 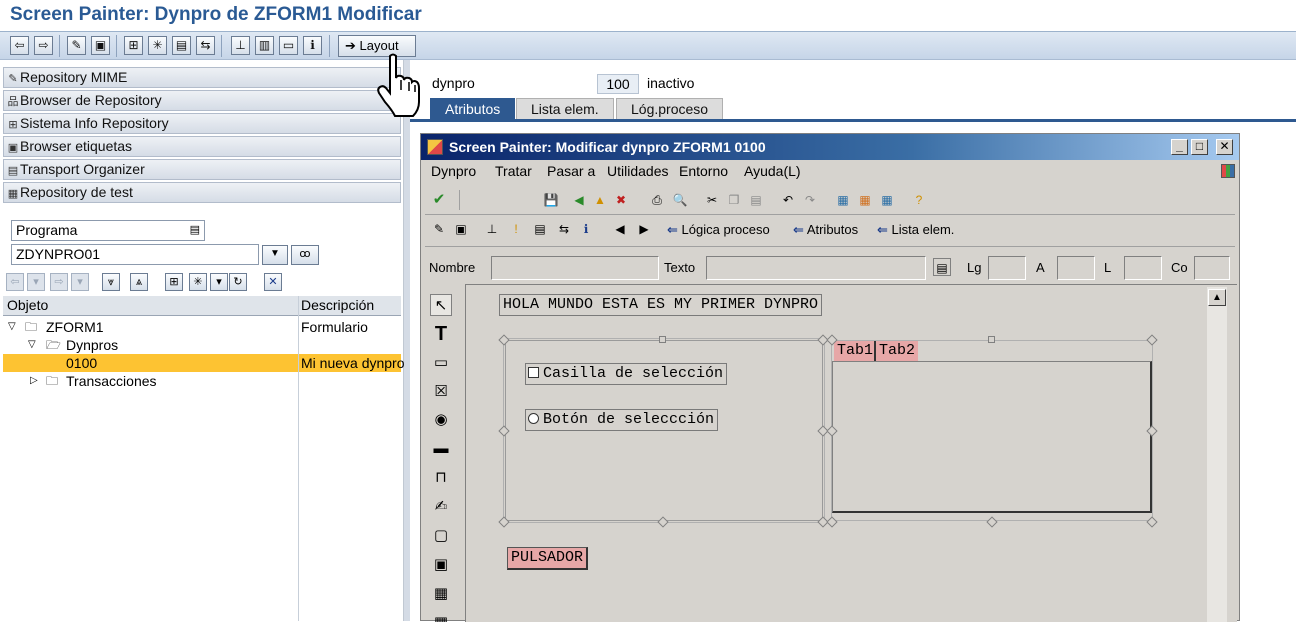 What do you see at coordinates (108, 230) in the screenshot?
I see `object-type-dropdown: Programa ▤` at bounding box center [108, 230].